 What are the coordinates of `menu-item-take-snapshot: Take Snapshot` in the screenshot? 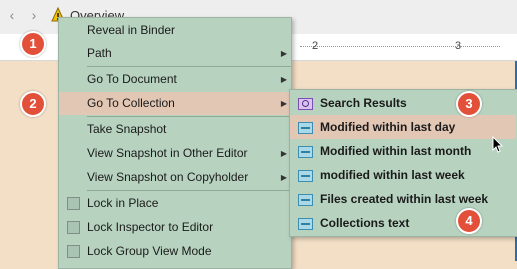 It's located at (175, 129).